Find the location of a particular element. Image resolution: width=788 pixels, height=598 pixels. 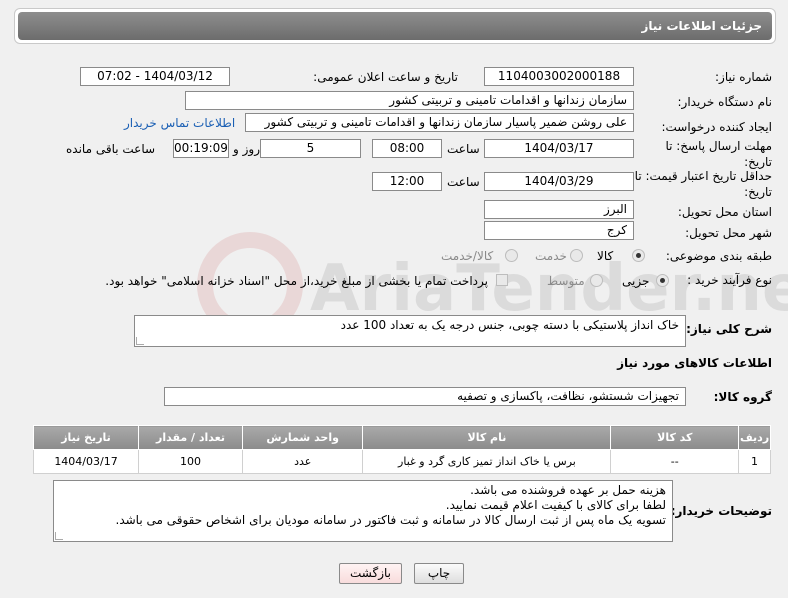

validity-time-label: ساعت is located at coordinates (463, 182).